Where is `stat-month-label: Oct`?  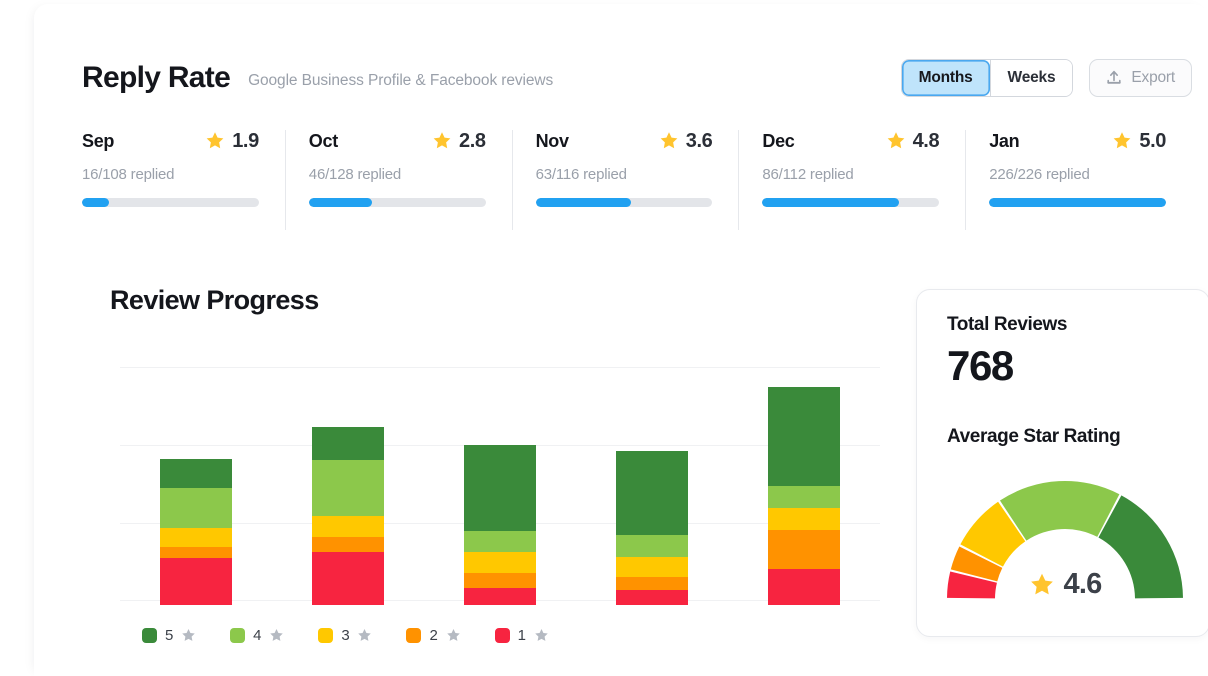 stat-month-label: Oct is located at coordinates (323, 140).